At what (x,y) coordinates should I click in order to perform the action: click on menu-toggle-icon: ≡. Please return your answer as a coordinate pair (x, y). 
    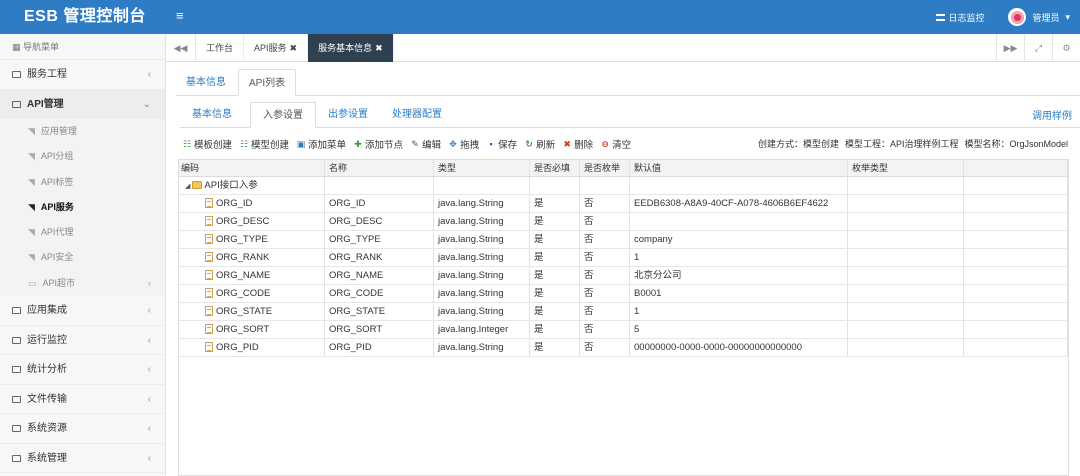
    Looking at the image, I should click on (180, 16).